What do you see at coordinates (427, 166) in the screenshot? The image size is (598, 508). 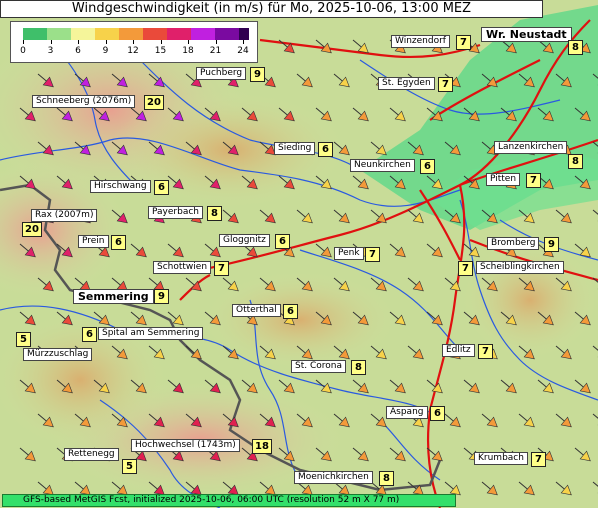 I see `wind-speed-badge-neunkirchen: 6` at bounding box center [427, 166].